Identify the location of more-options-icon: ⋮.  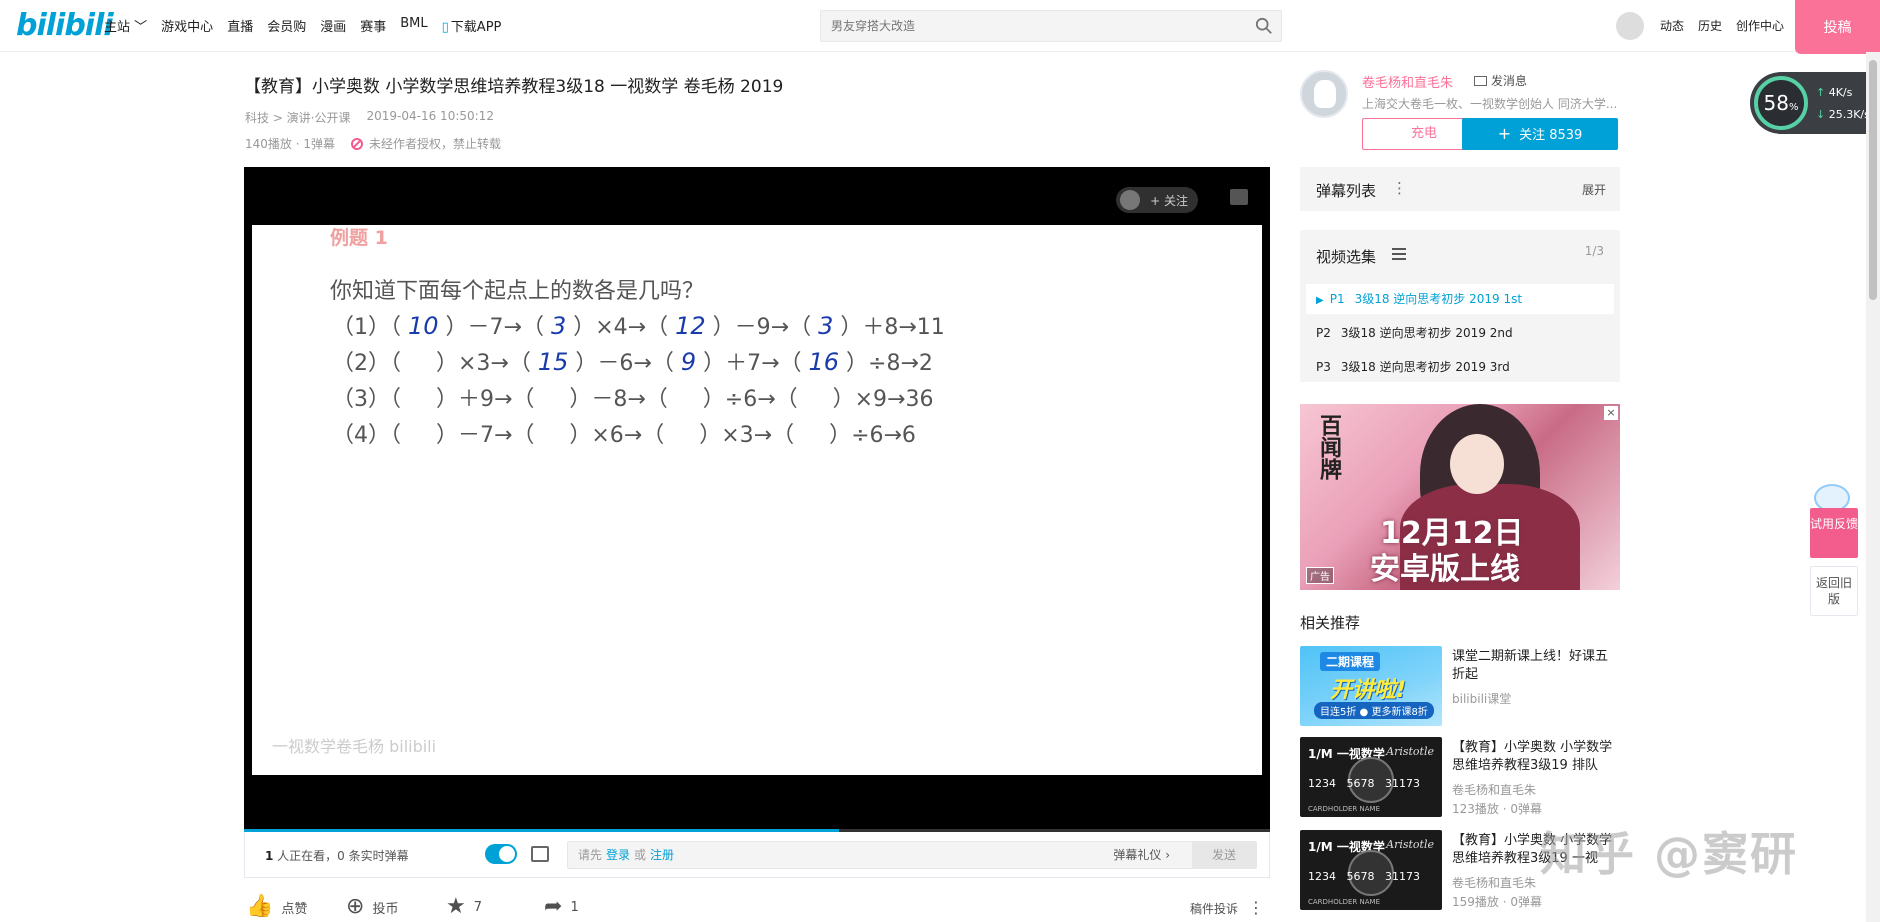
(1256, 907).